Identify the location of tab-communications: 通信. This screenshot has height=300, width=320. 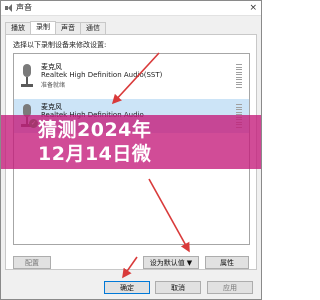
(93, 28).